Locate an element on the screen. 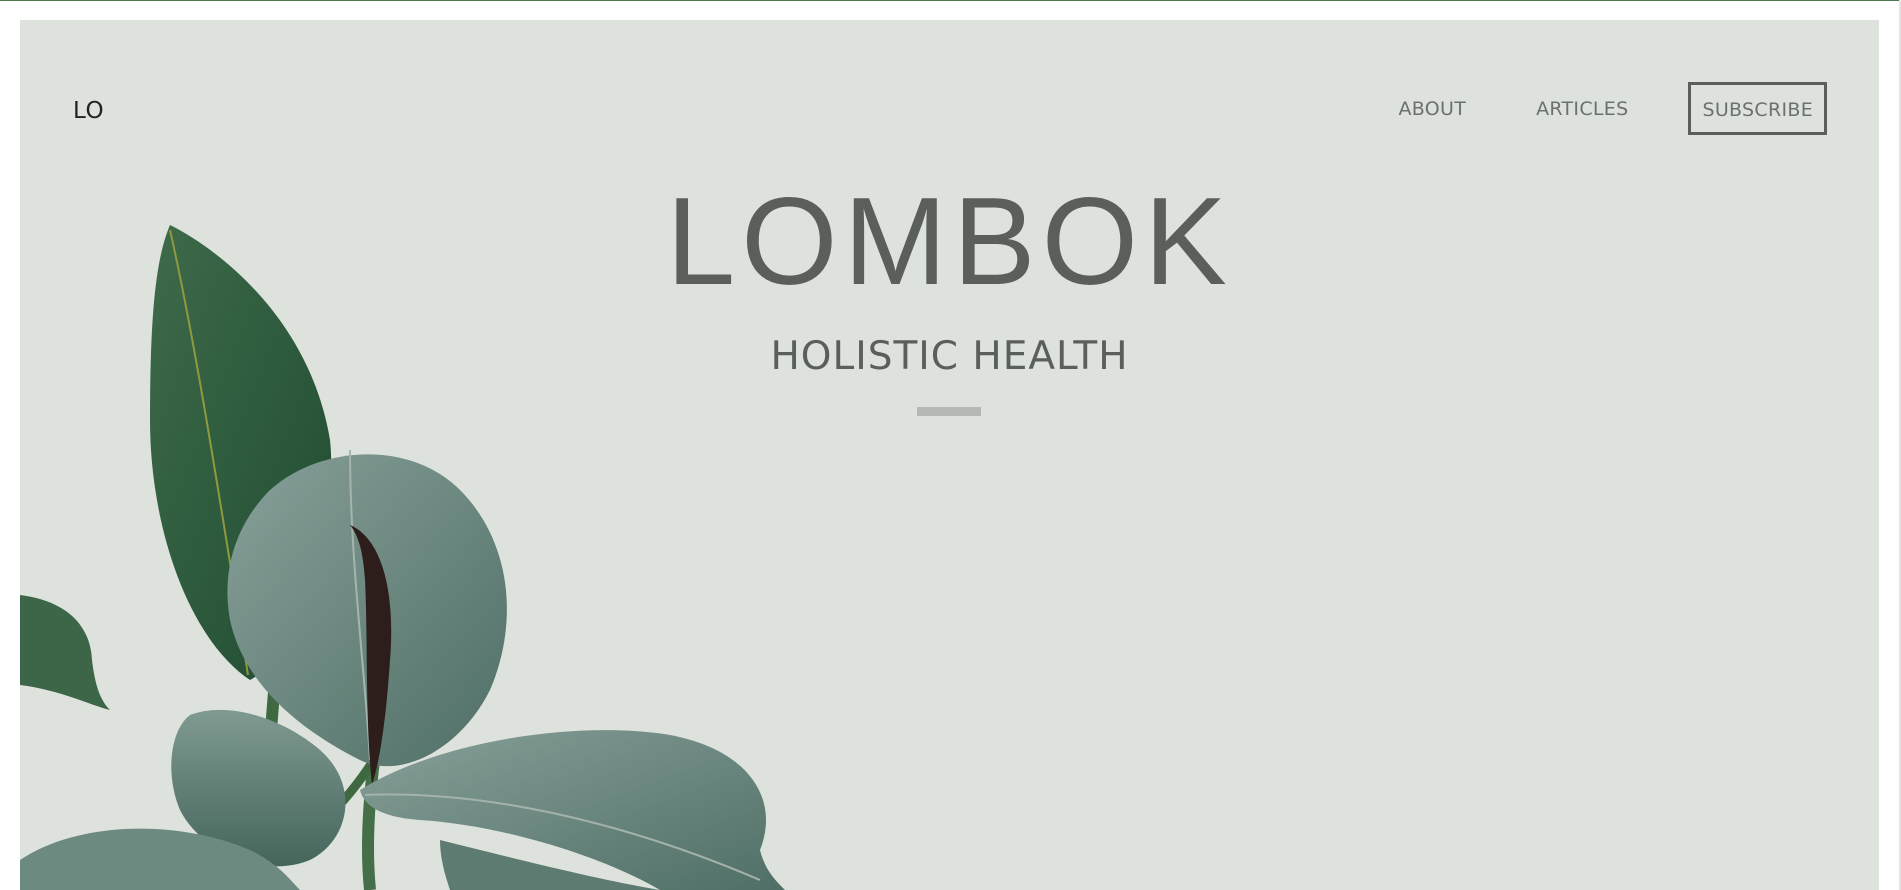  nav-link-articles: ARTICLES is located at coordinates (1582, 109).